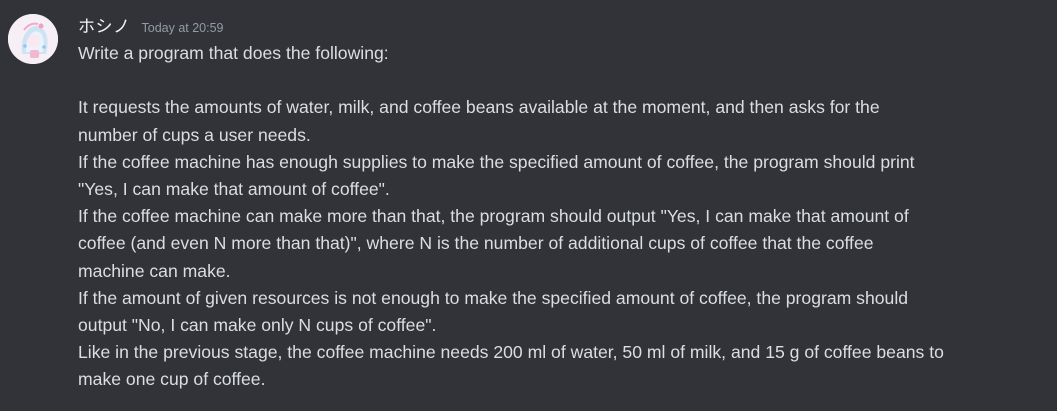 The width and height of the screenshot is (1057, 411). I want to click on message-line: "Yes, I can make that amount of coffee"., so click(234, 188).